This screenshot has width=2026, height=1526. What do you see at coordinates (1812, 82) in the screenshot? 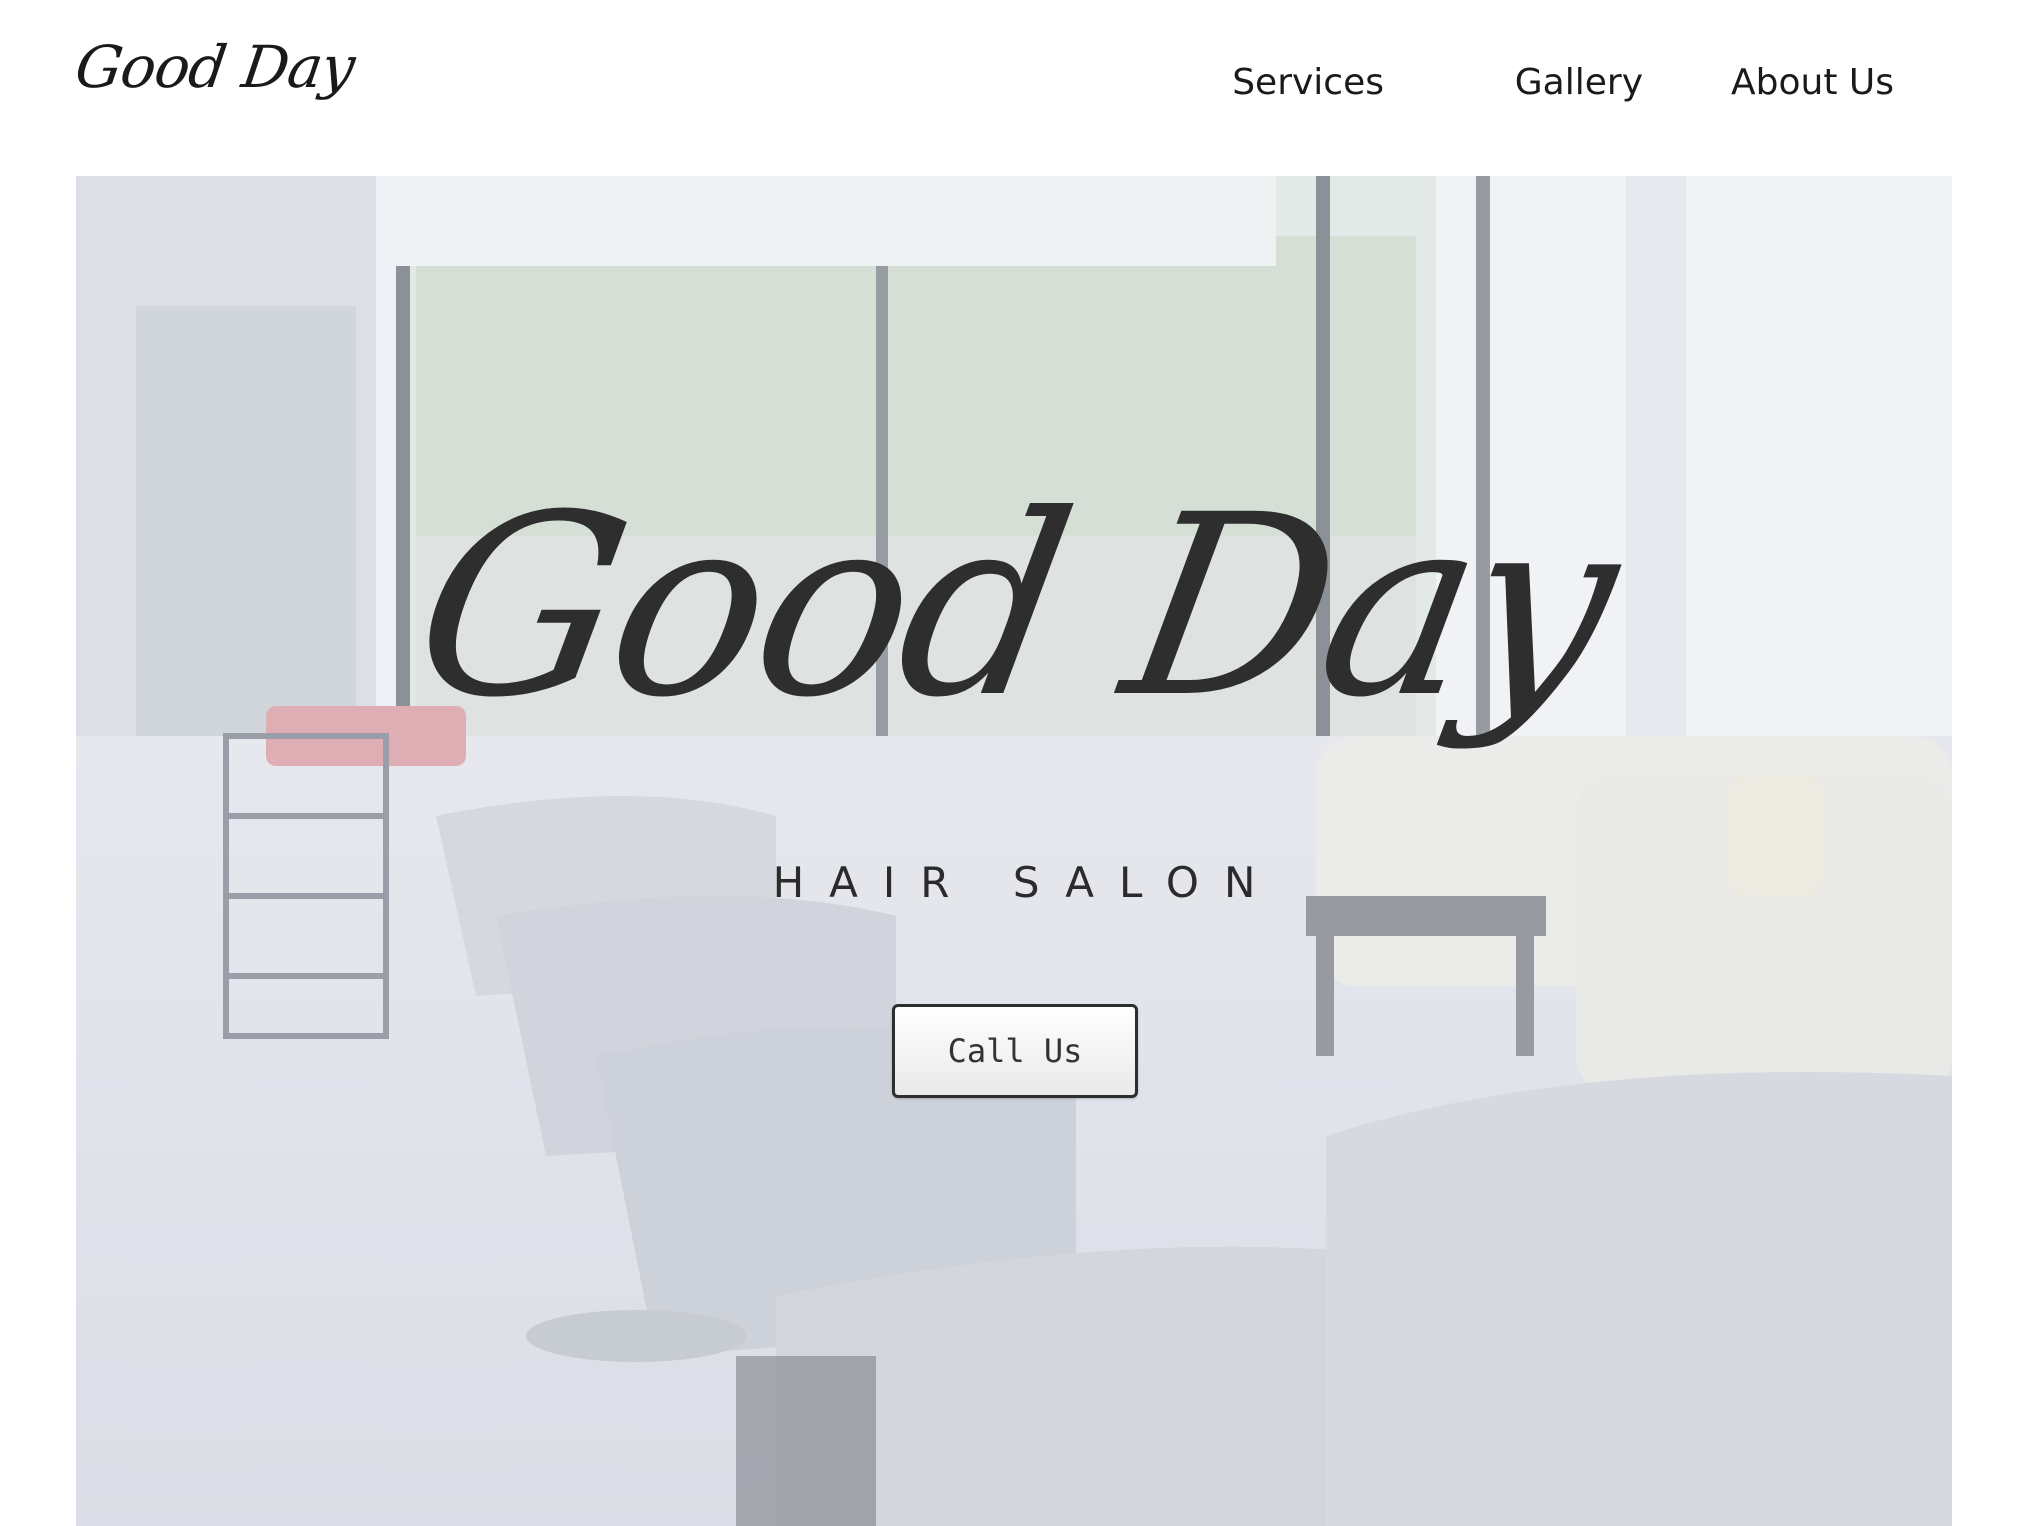
I see `nav-about-us: About Us` at bounding box center [1812, 82].